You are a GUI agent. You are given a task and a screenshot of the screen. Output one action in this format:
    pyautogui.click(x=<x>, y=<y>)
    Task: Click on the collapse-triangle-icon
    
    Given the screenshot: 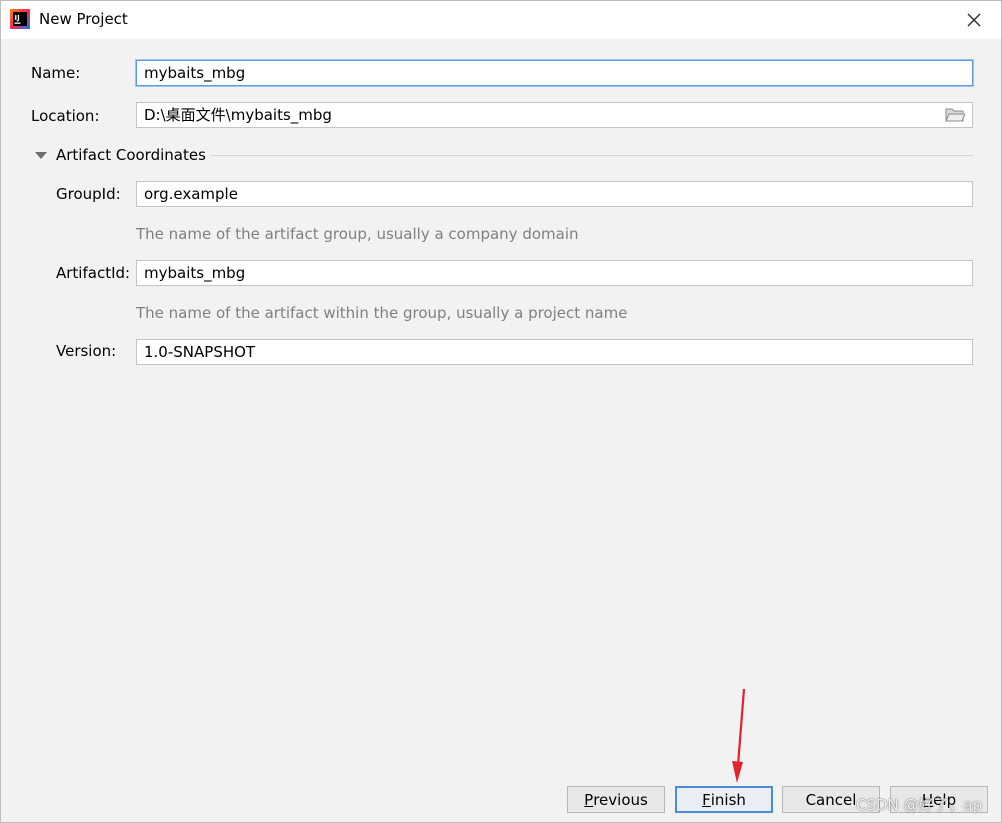 What is the action you would take?
    pyautogui.click(x=41, y=155)
    